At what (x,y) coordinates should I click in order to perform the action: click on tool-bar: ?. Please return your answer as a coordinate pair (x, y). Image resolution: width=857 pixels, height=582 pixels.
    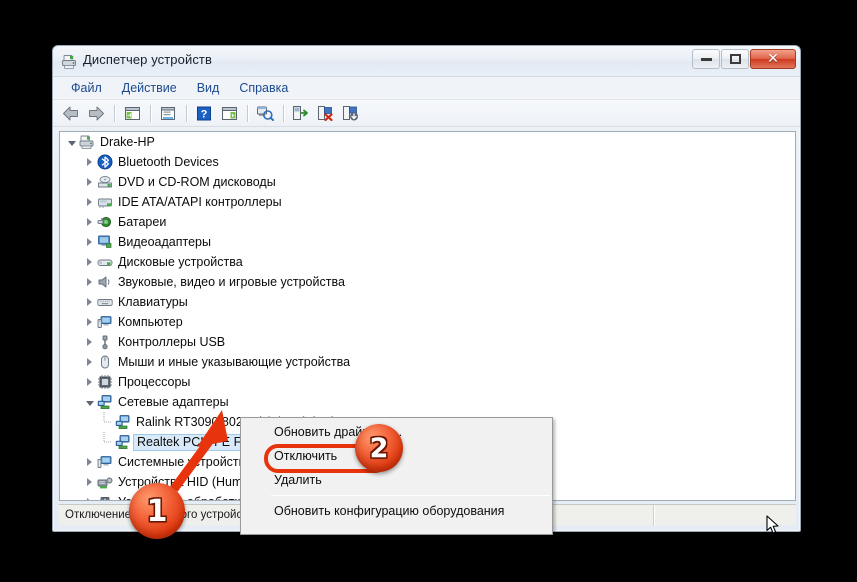
    Looking at the image, I should click on (426, 113).